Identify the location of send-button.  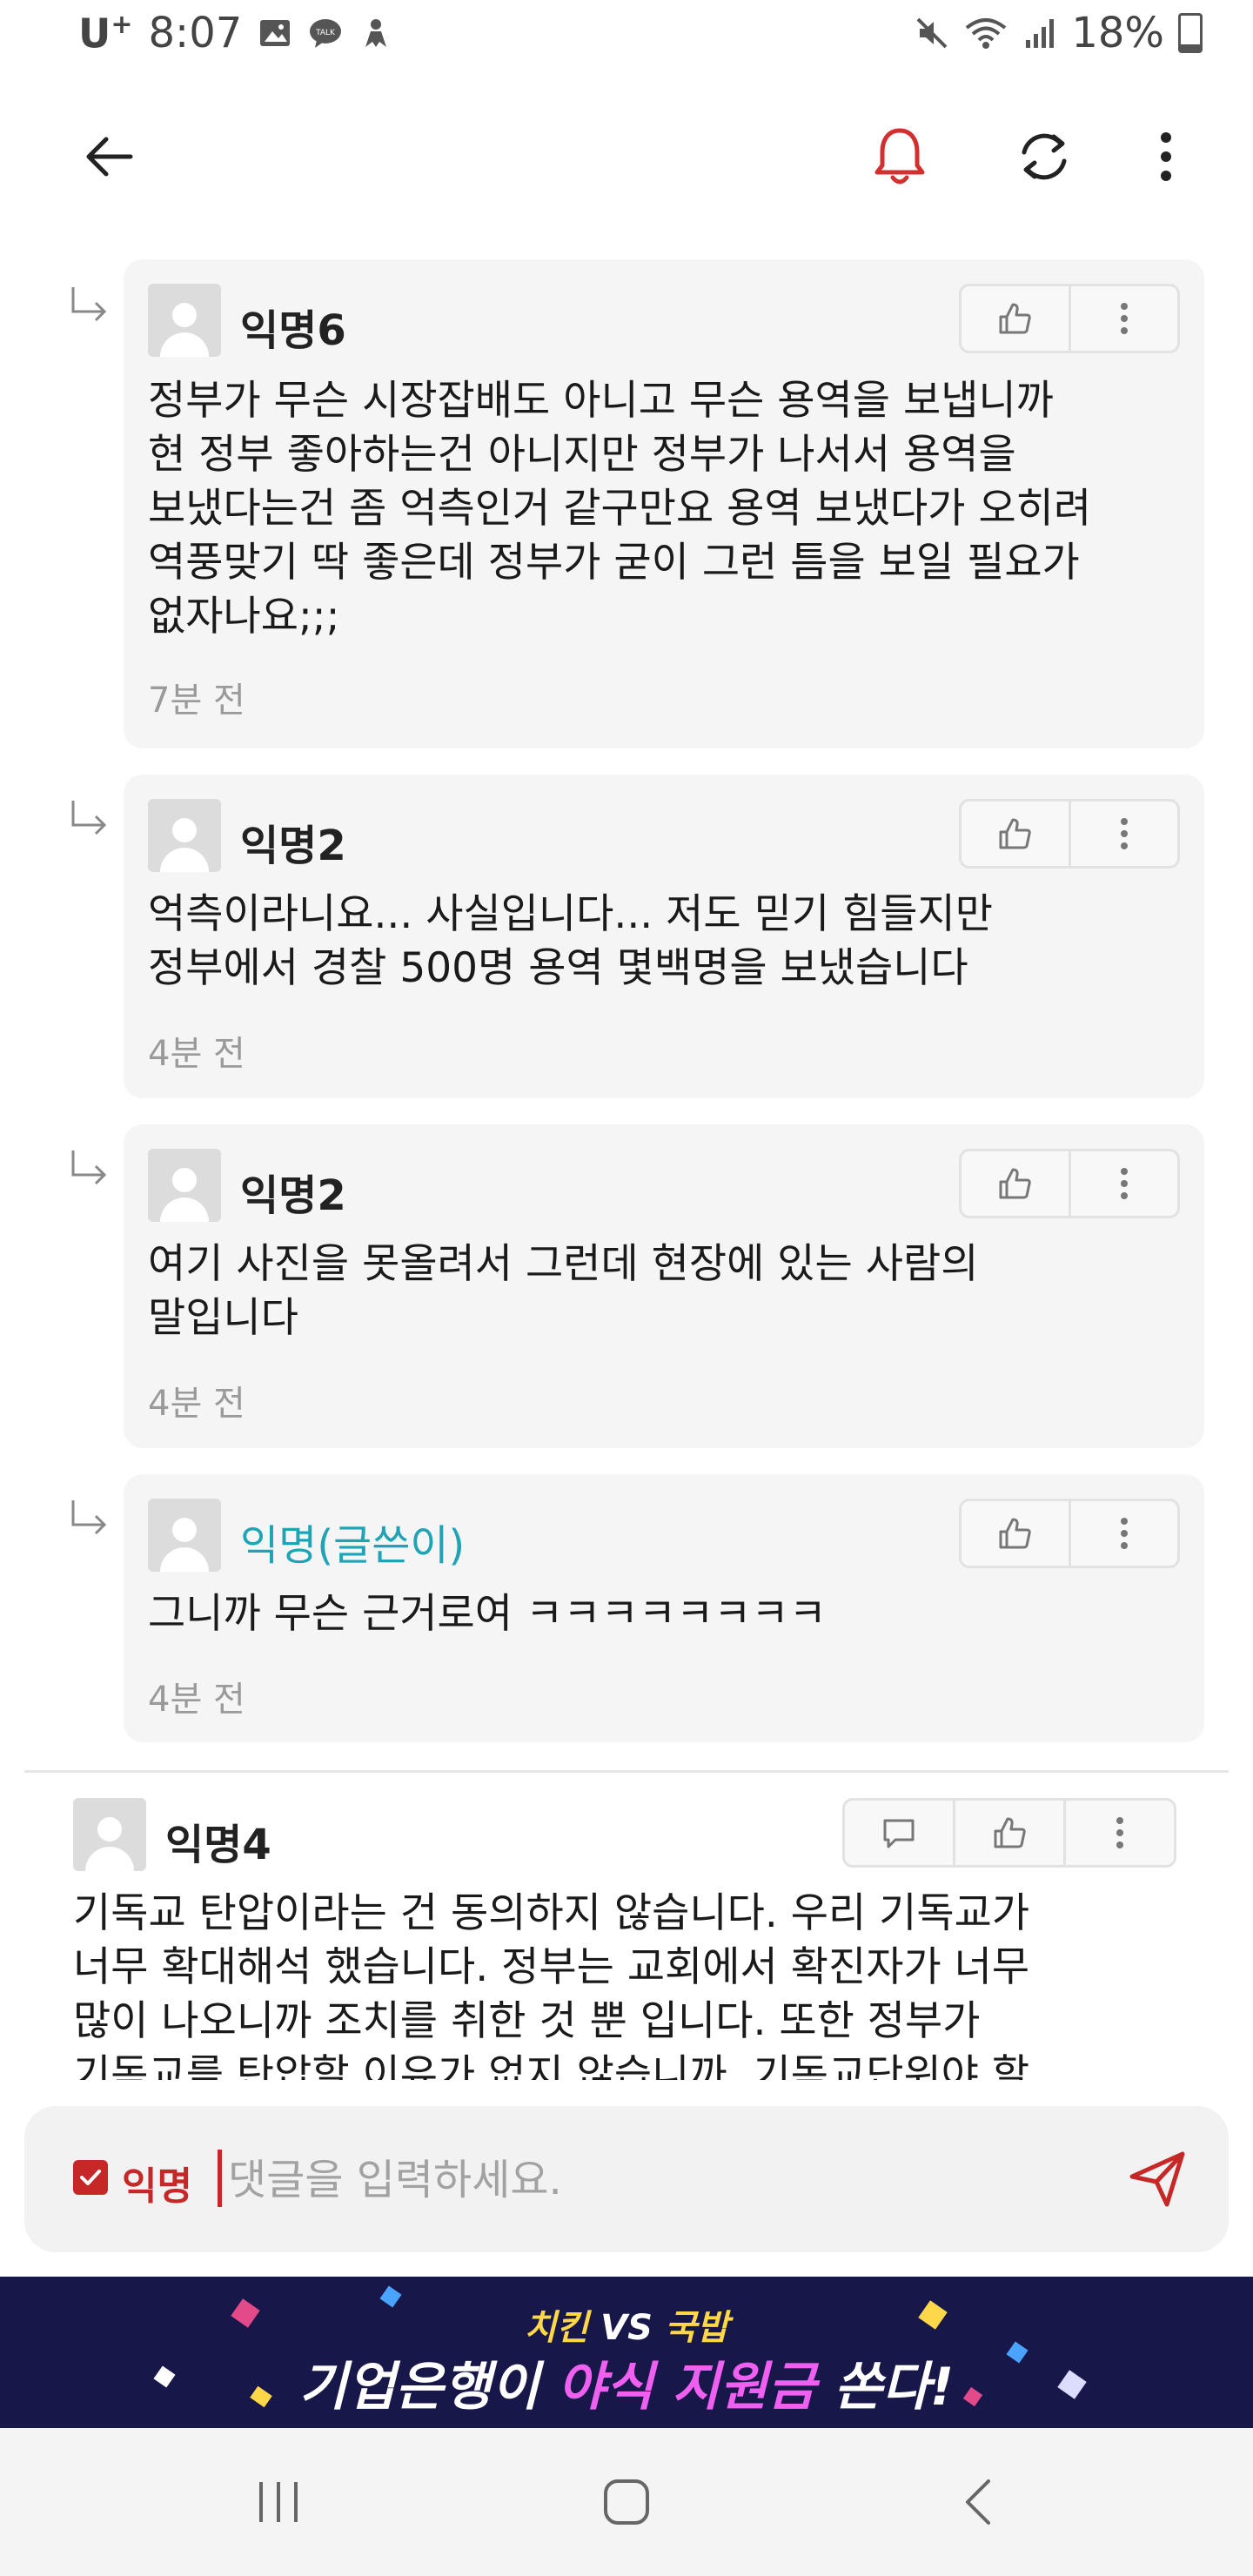
(1157, 2179).